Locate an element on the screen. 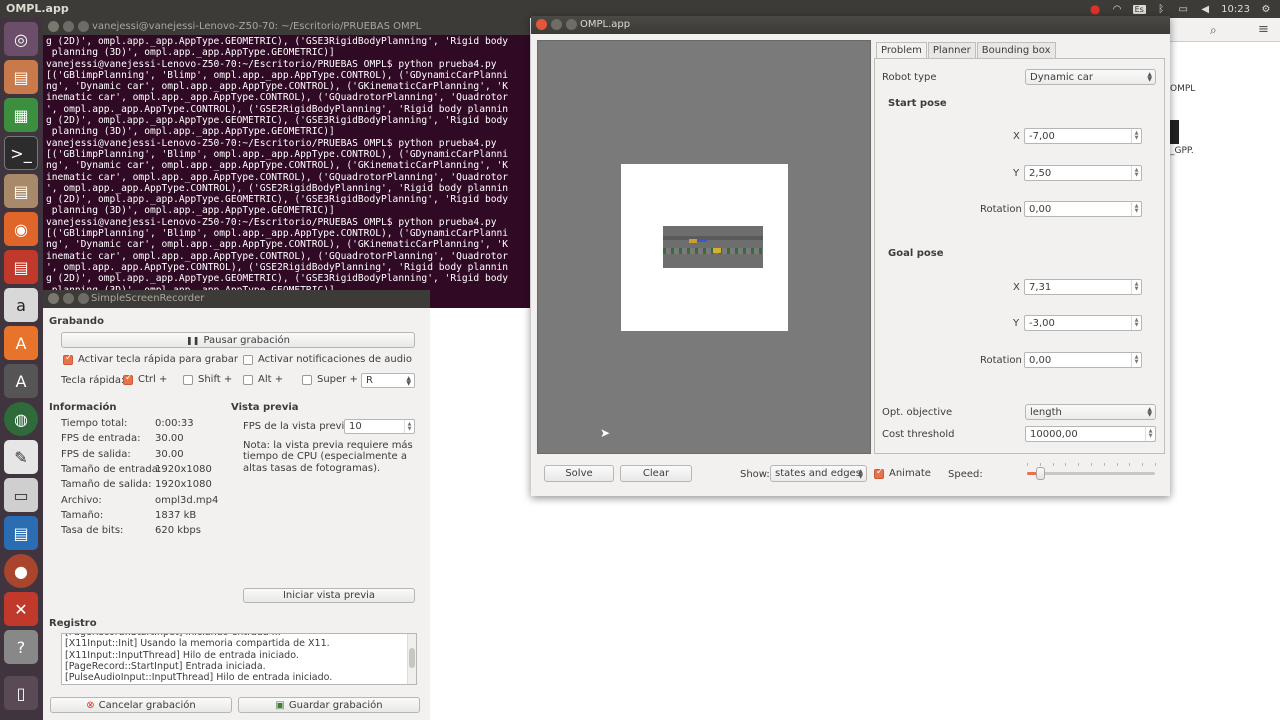  info-value: 30.00 is located at coordinates (169, 439).